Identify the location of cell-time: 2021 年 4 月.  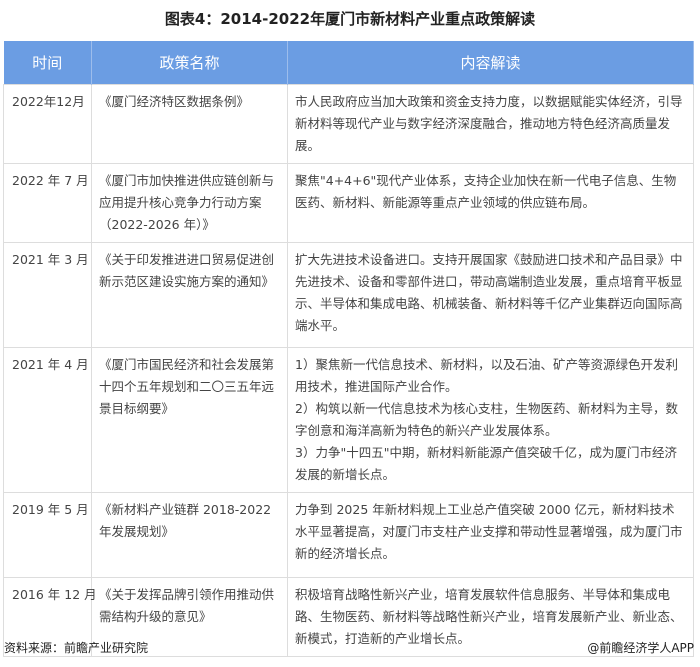
(47, 420).